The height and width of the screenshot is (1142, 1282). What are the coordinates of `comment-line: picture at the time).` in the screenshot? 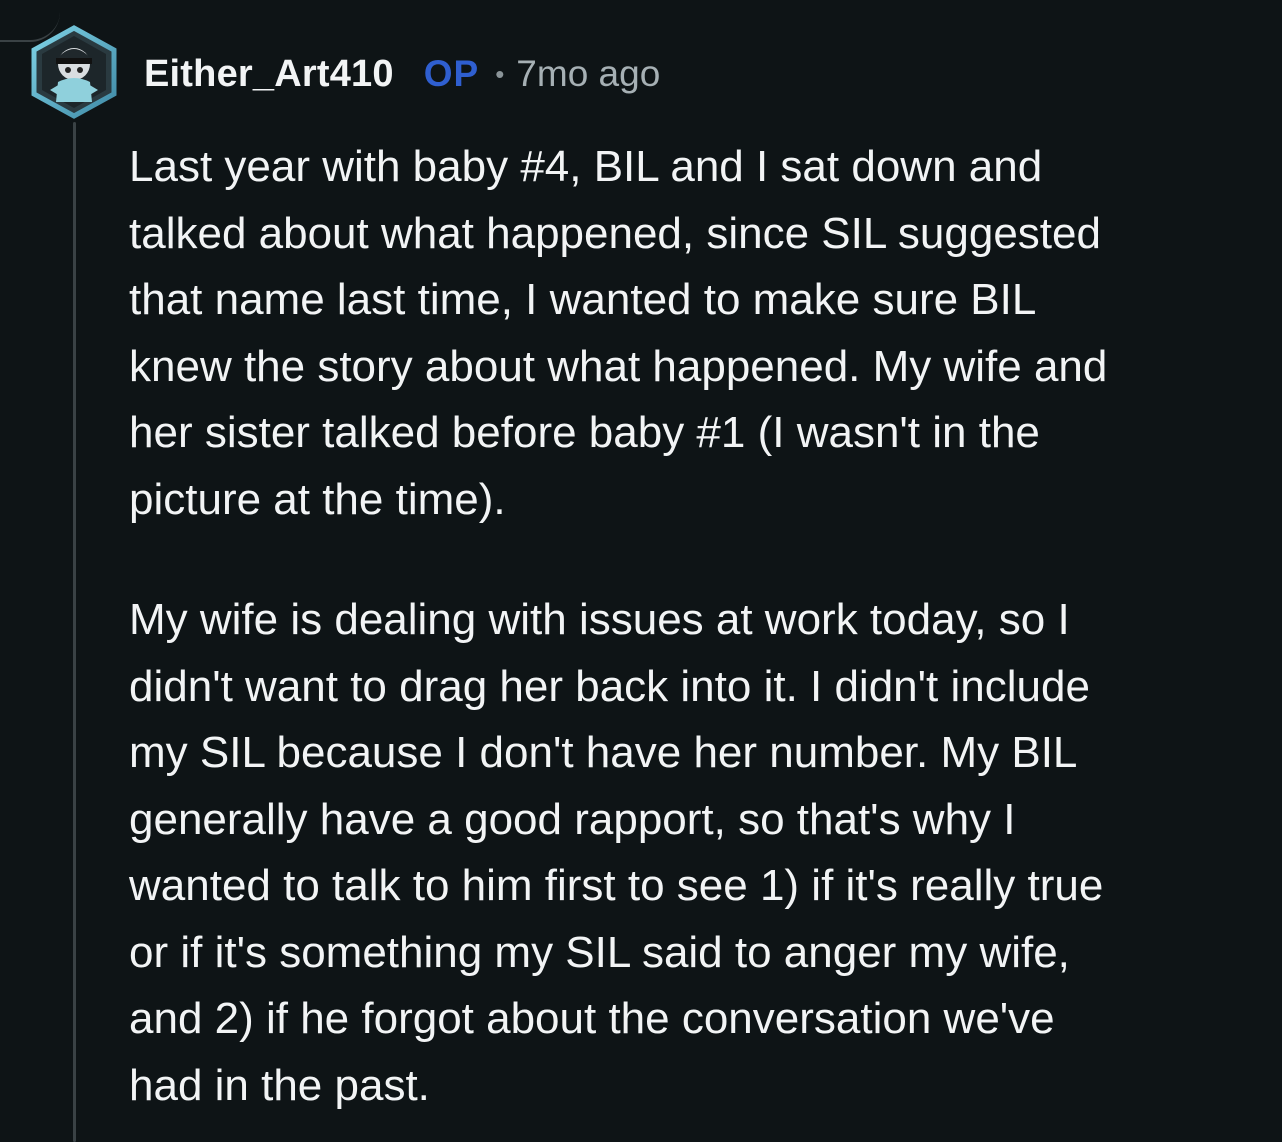 It's located at (317, 499).